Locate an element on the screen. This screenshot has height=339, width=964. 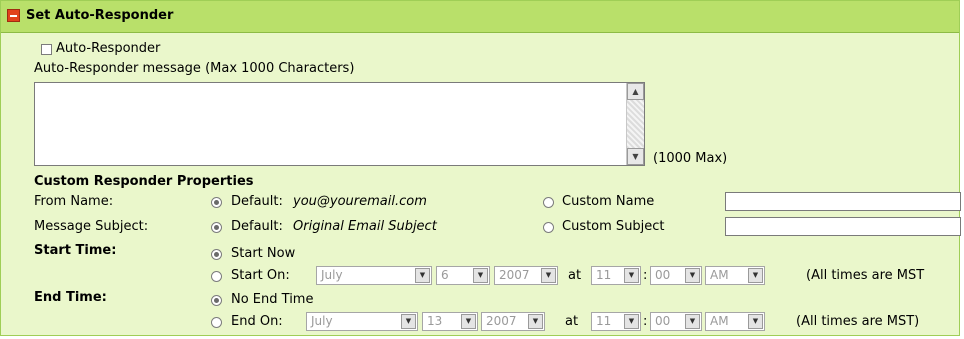
end-time-label: End Time: is located at coordinates (70, 297).